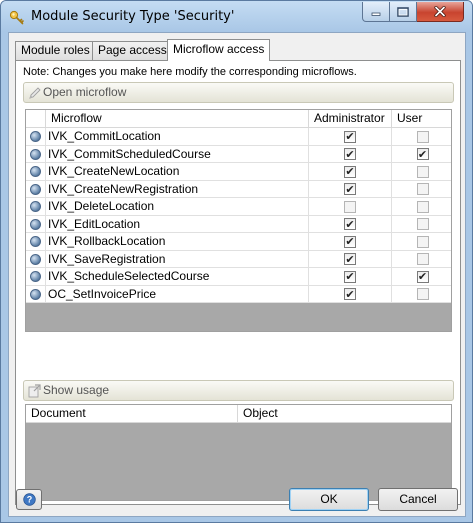 This screenshot has height=523, width=473. I want to click on table-row: IVK_CommitLocation ✔, so click(238, 137).